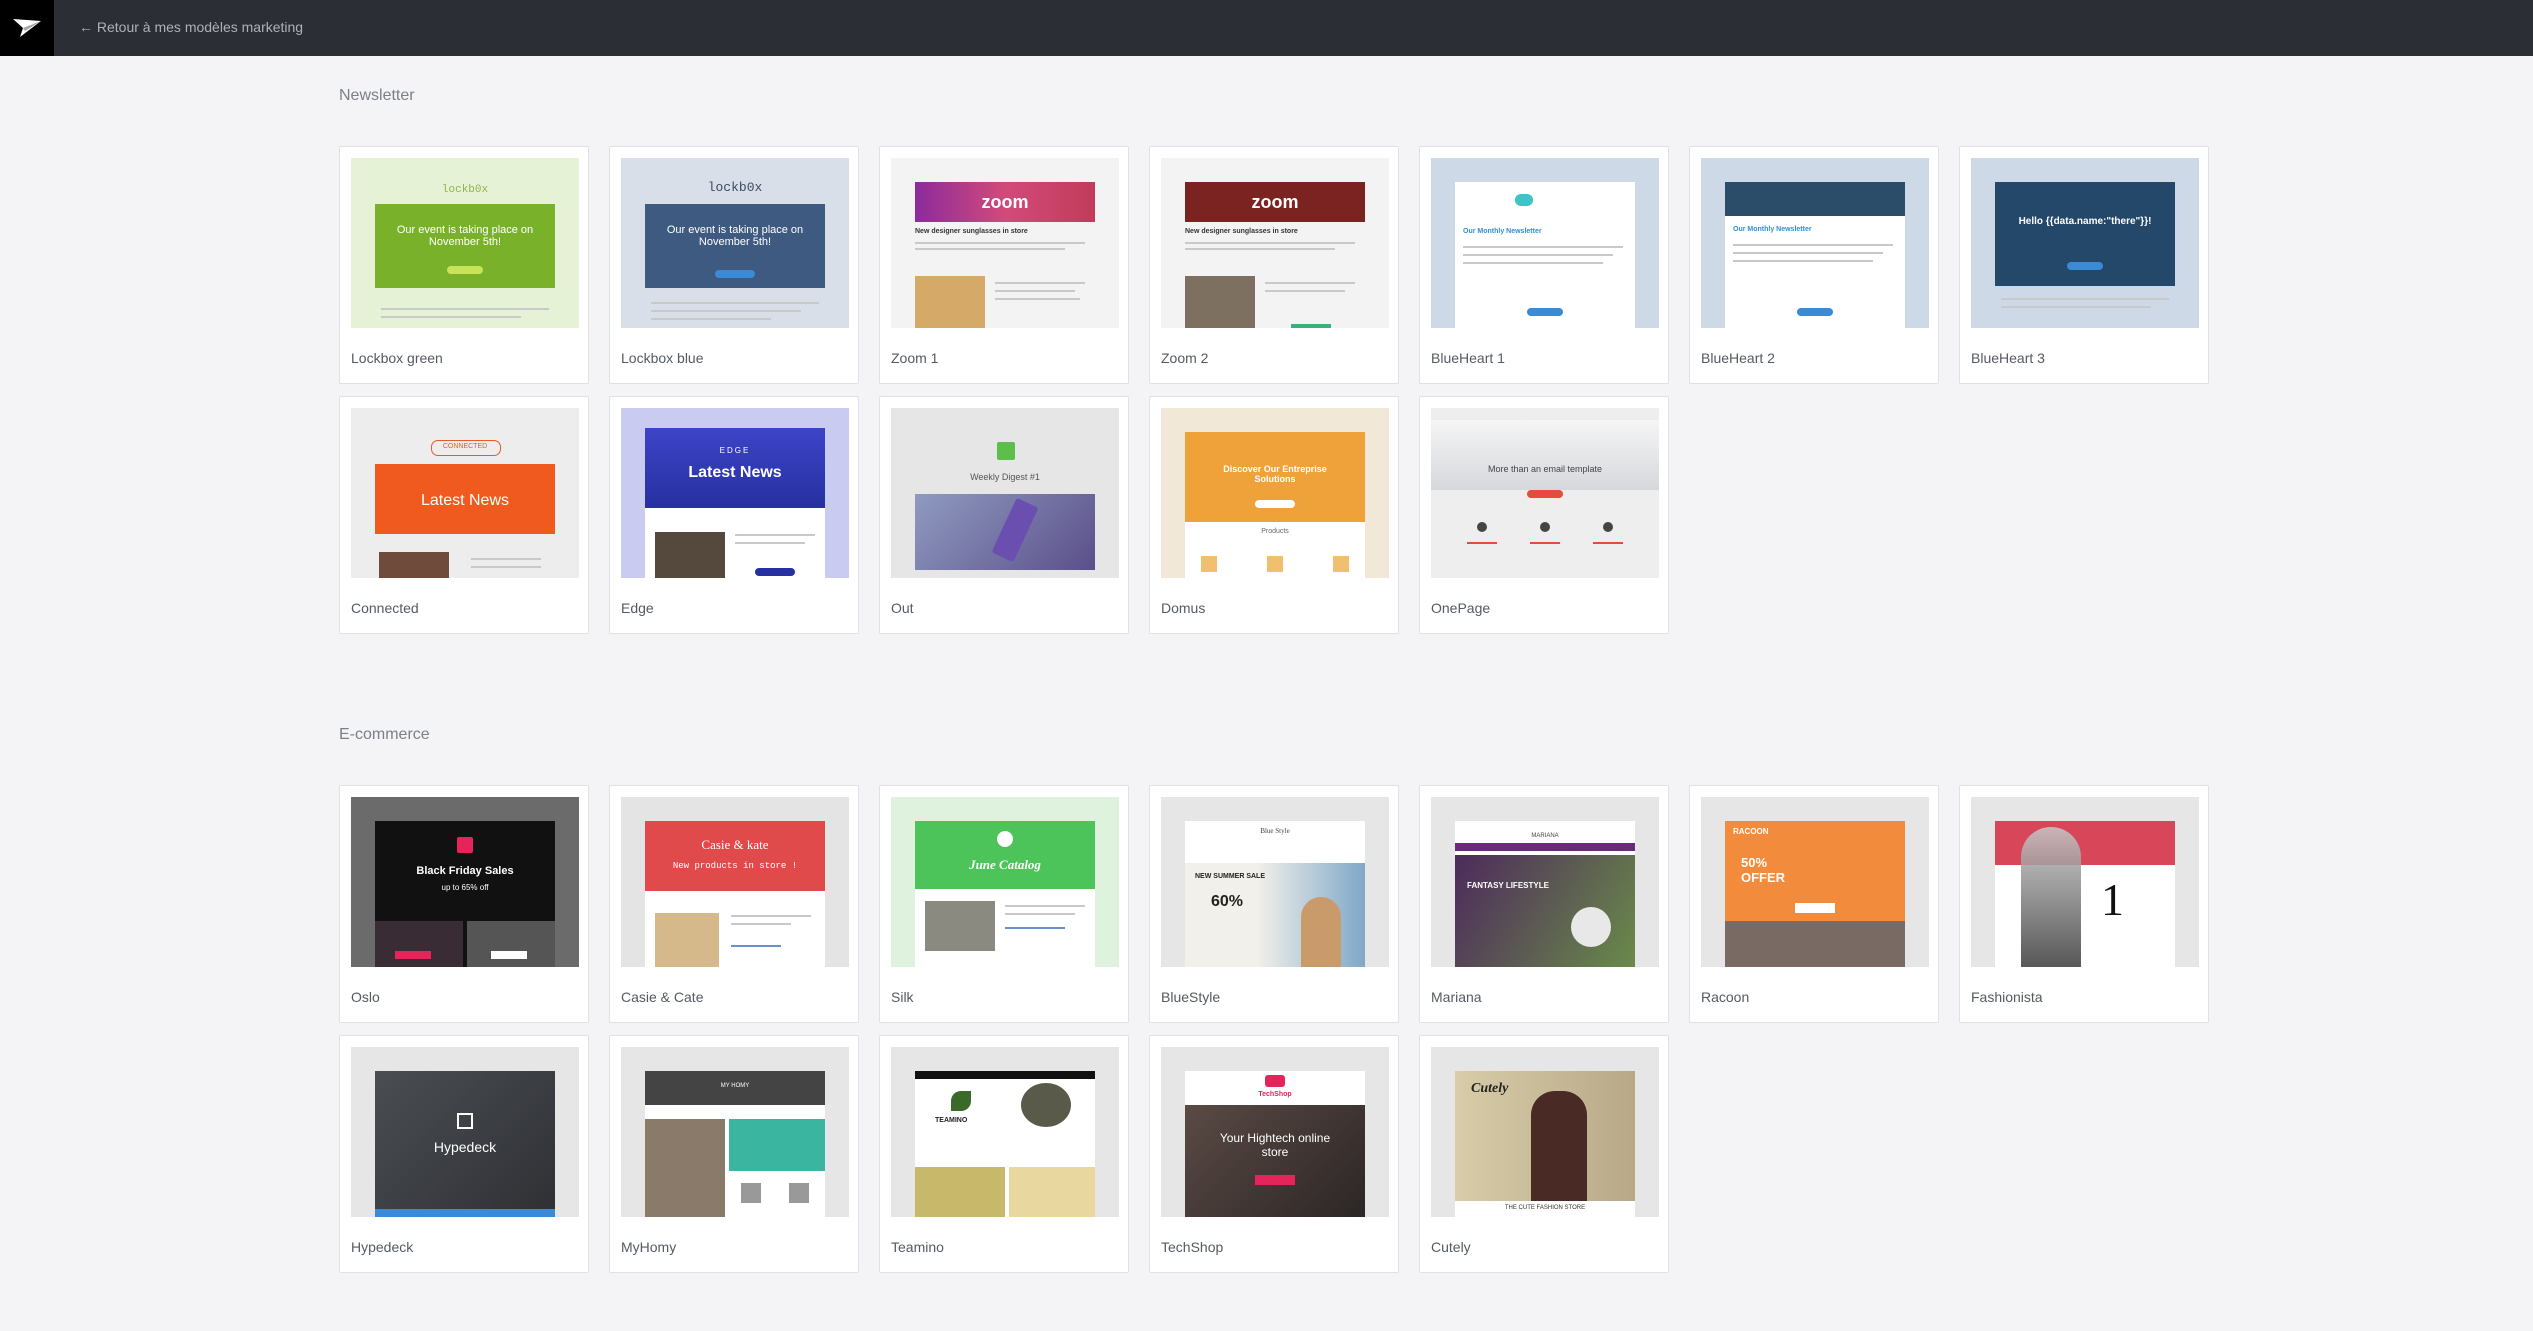  Describe the element at coordinates (465, 887) in the screenshot. I see `thumb-subtext: up to 65% off` at that location.